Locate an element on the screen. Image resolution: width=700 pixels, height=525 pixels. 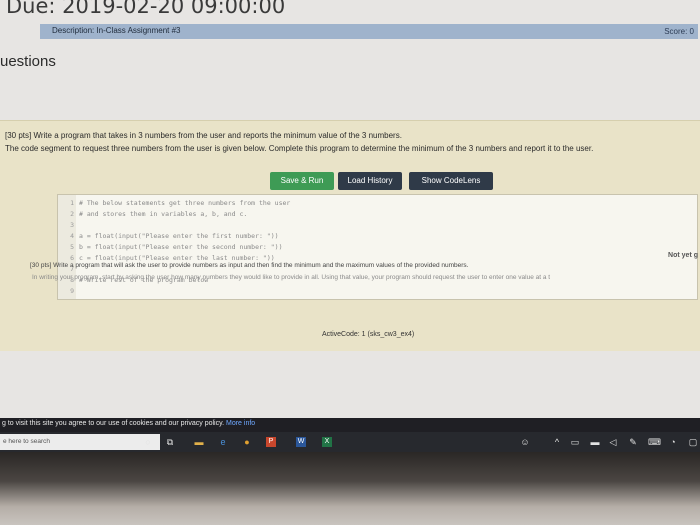
people-icon: ☺ is located at coordinates (525, 442).